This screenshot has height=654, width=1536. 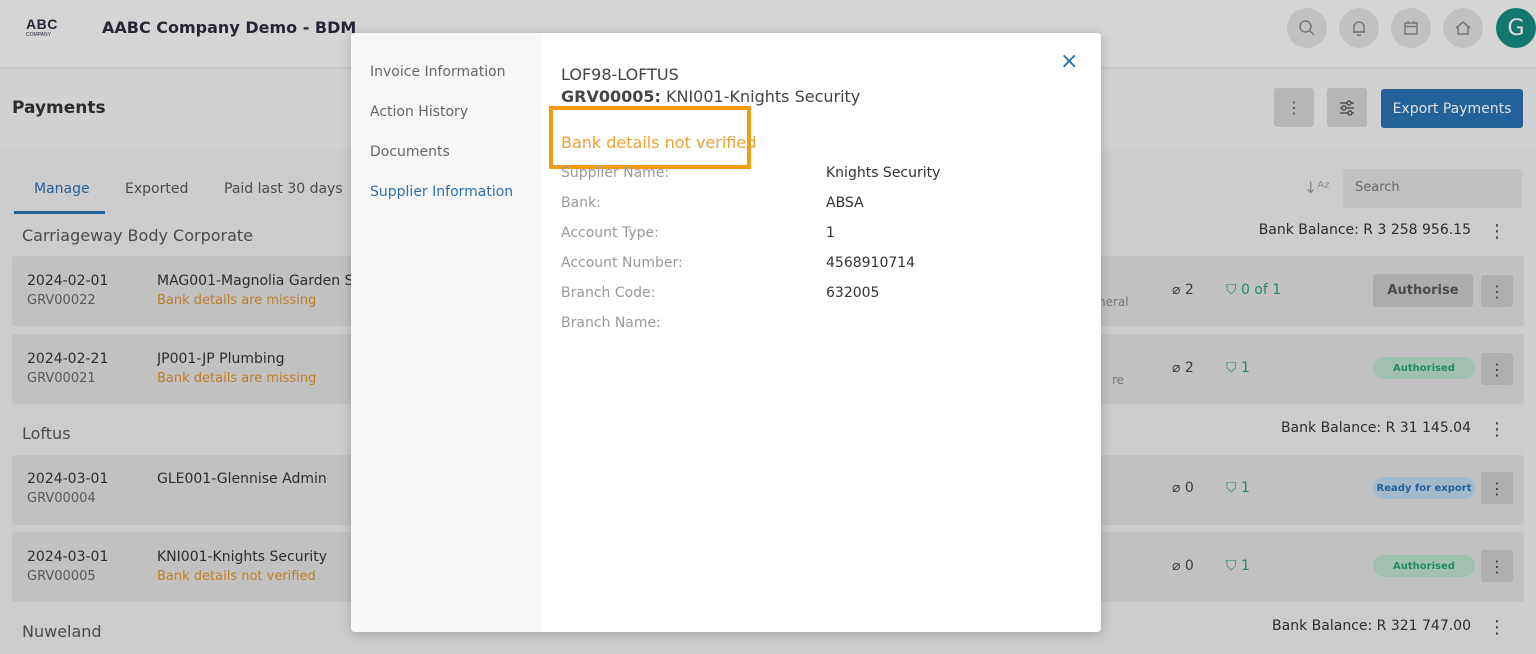 What do you see at coordinates (830, 233) in the screenshot?
I see `field-value: 1` at bounding box center [830, 233].